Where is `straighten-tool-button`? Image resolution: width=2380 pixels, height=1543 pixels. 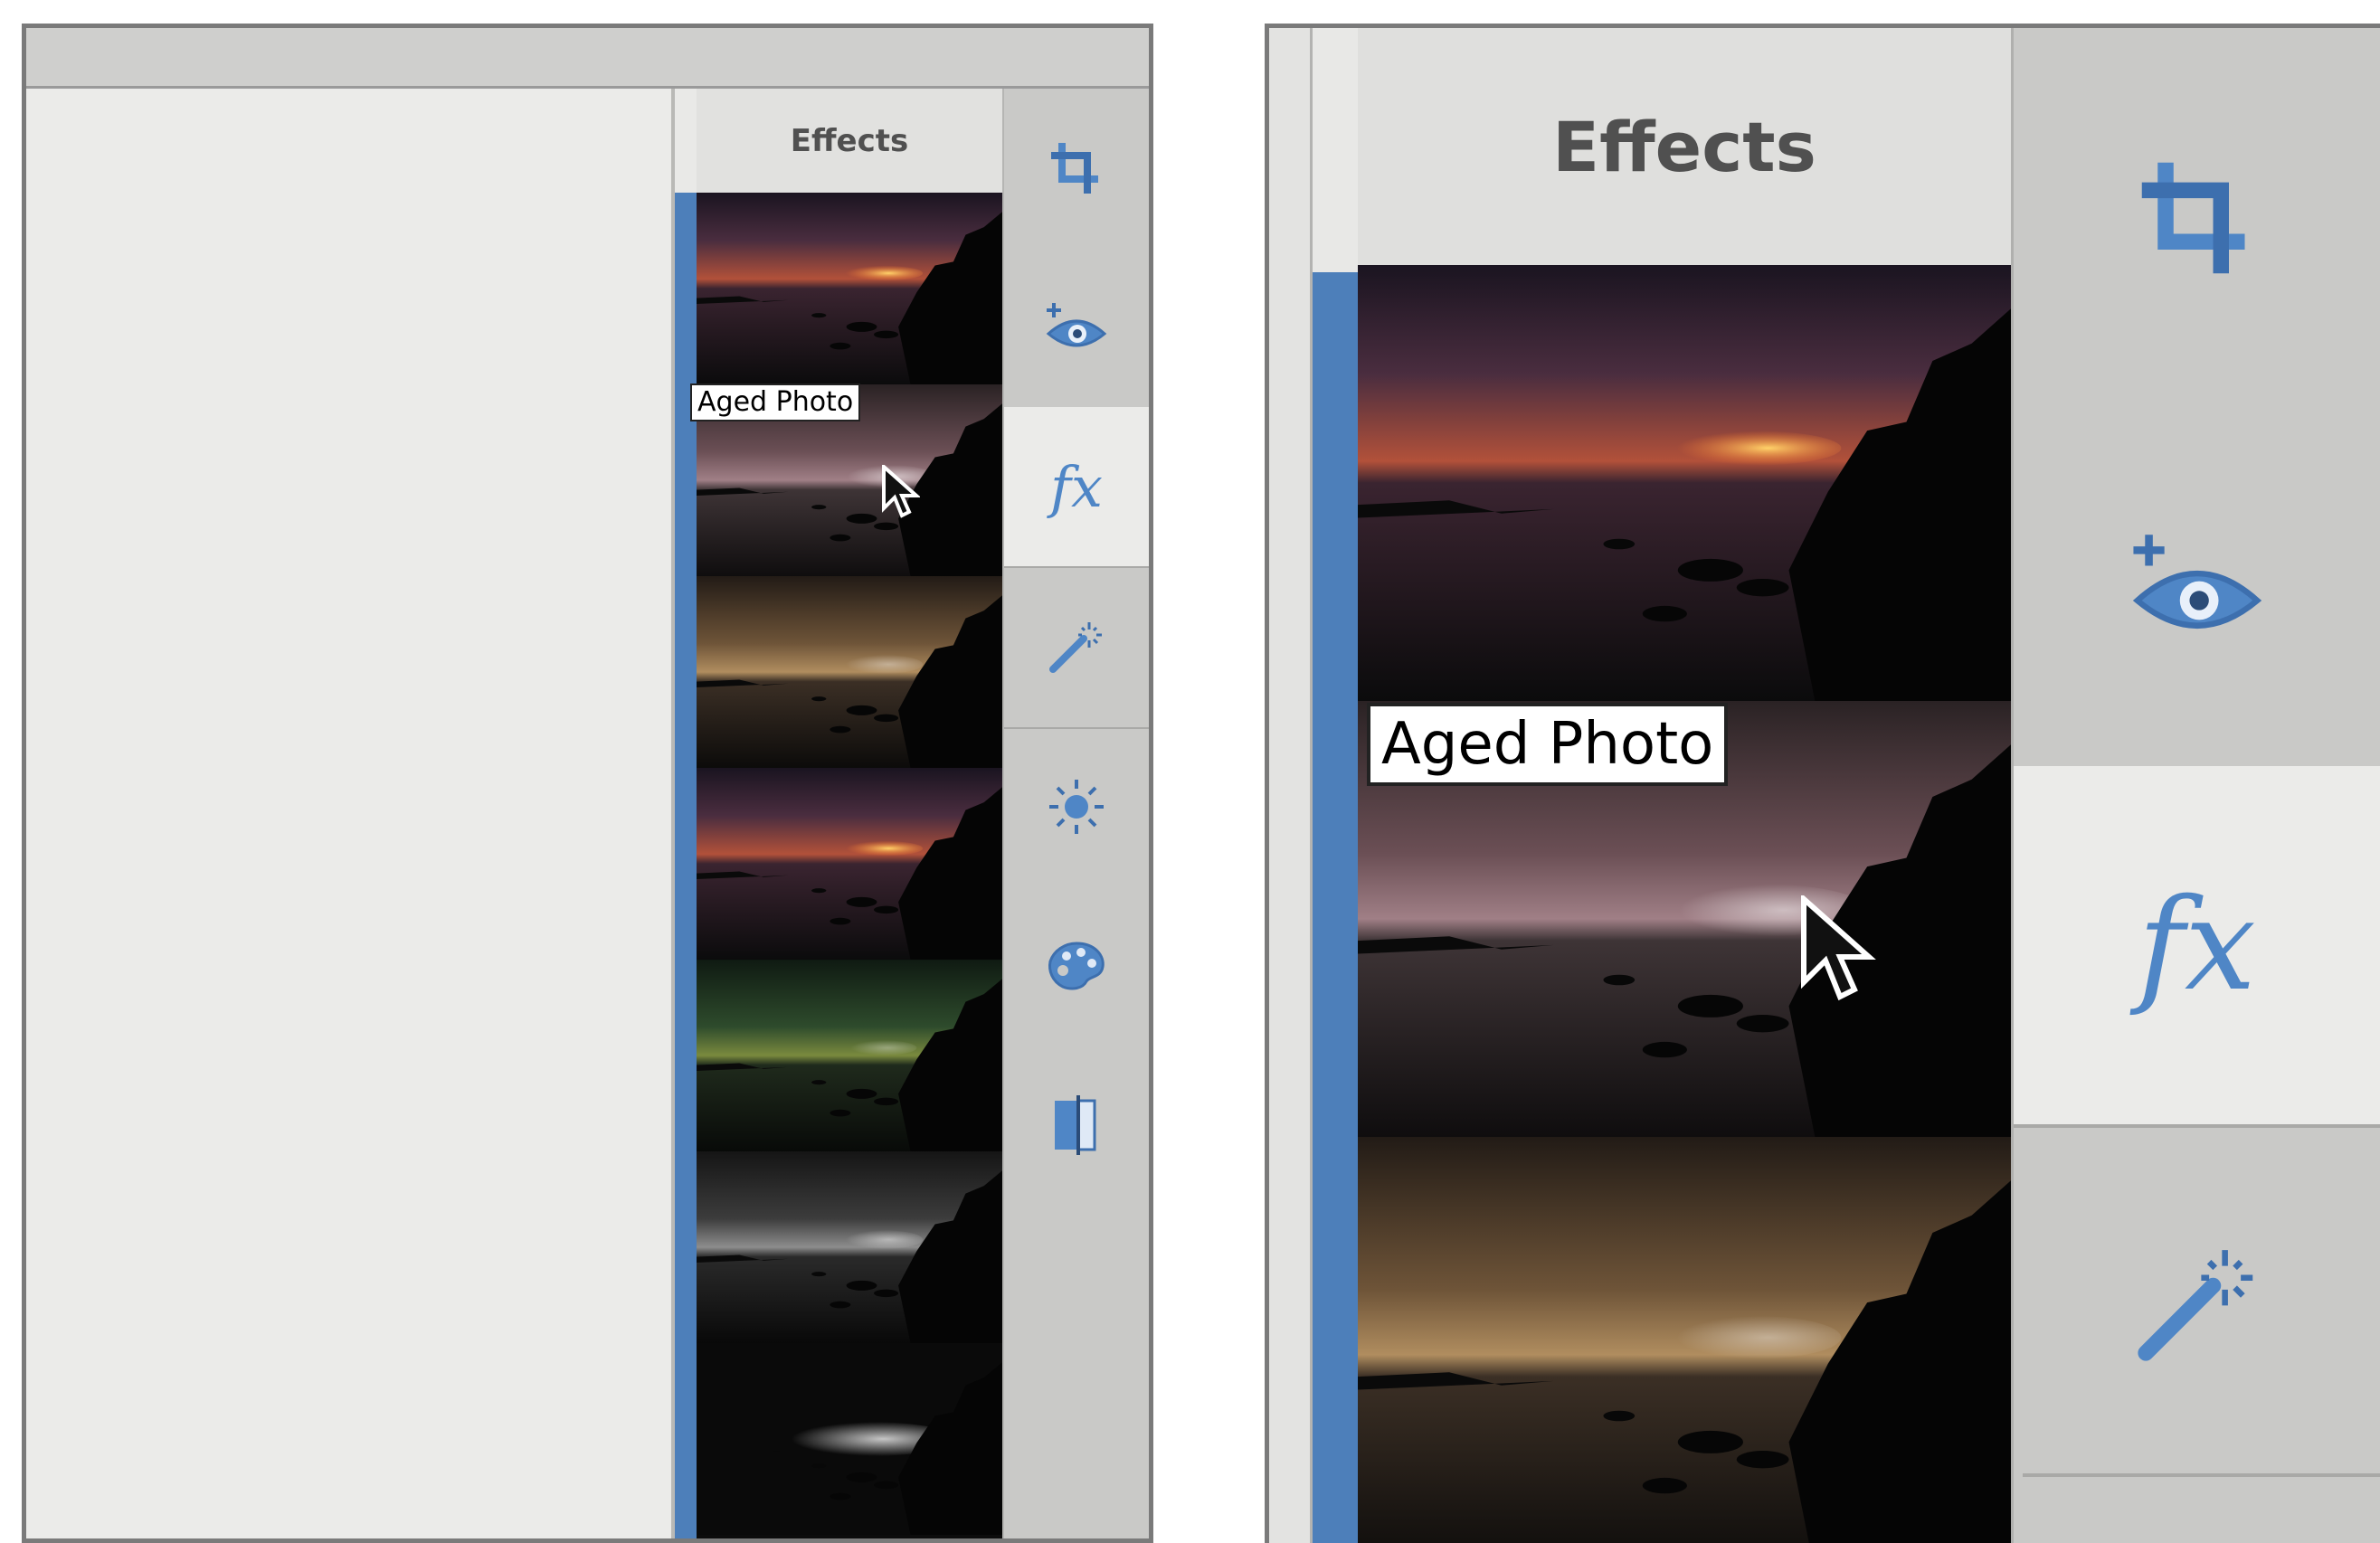
straighten-tool-button is located at coordinates (1077, 1126).